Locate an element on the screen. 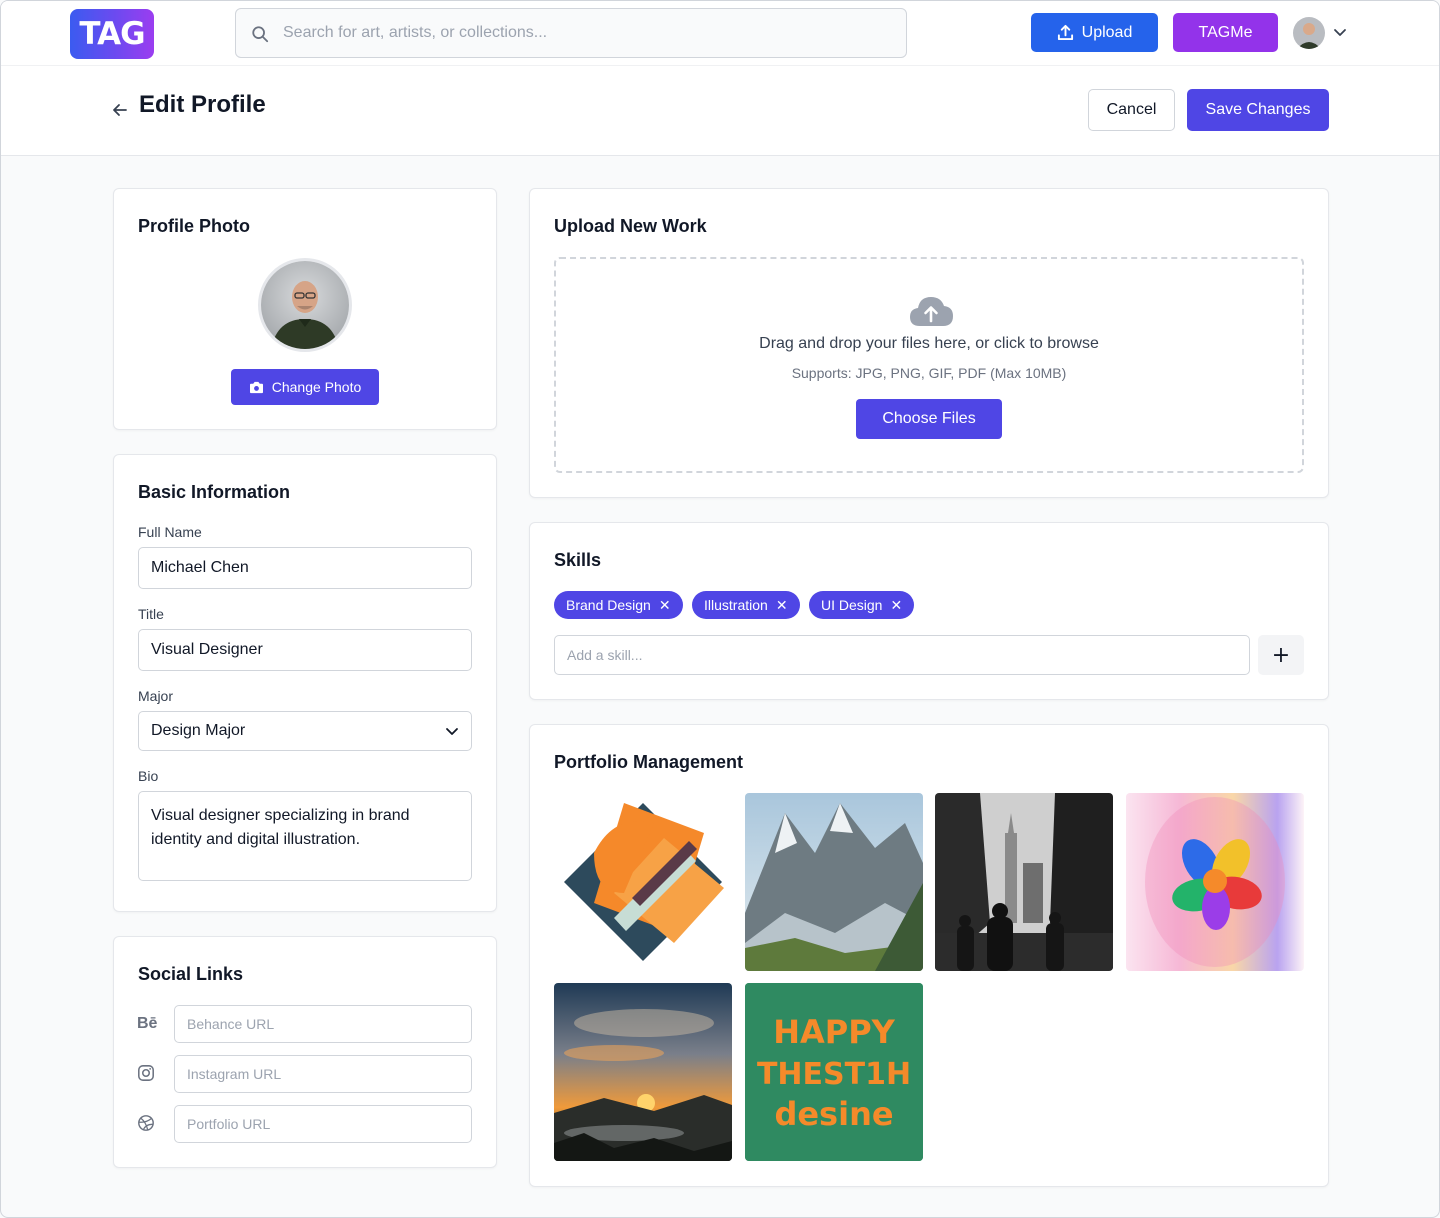 This screenshot has height=1218, width=1440. avatar is located at coordinates (1309, 33).